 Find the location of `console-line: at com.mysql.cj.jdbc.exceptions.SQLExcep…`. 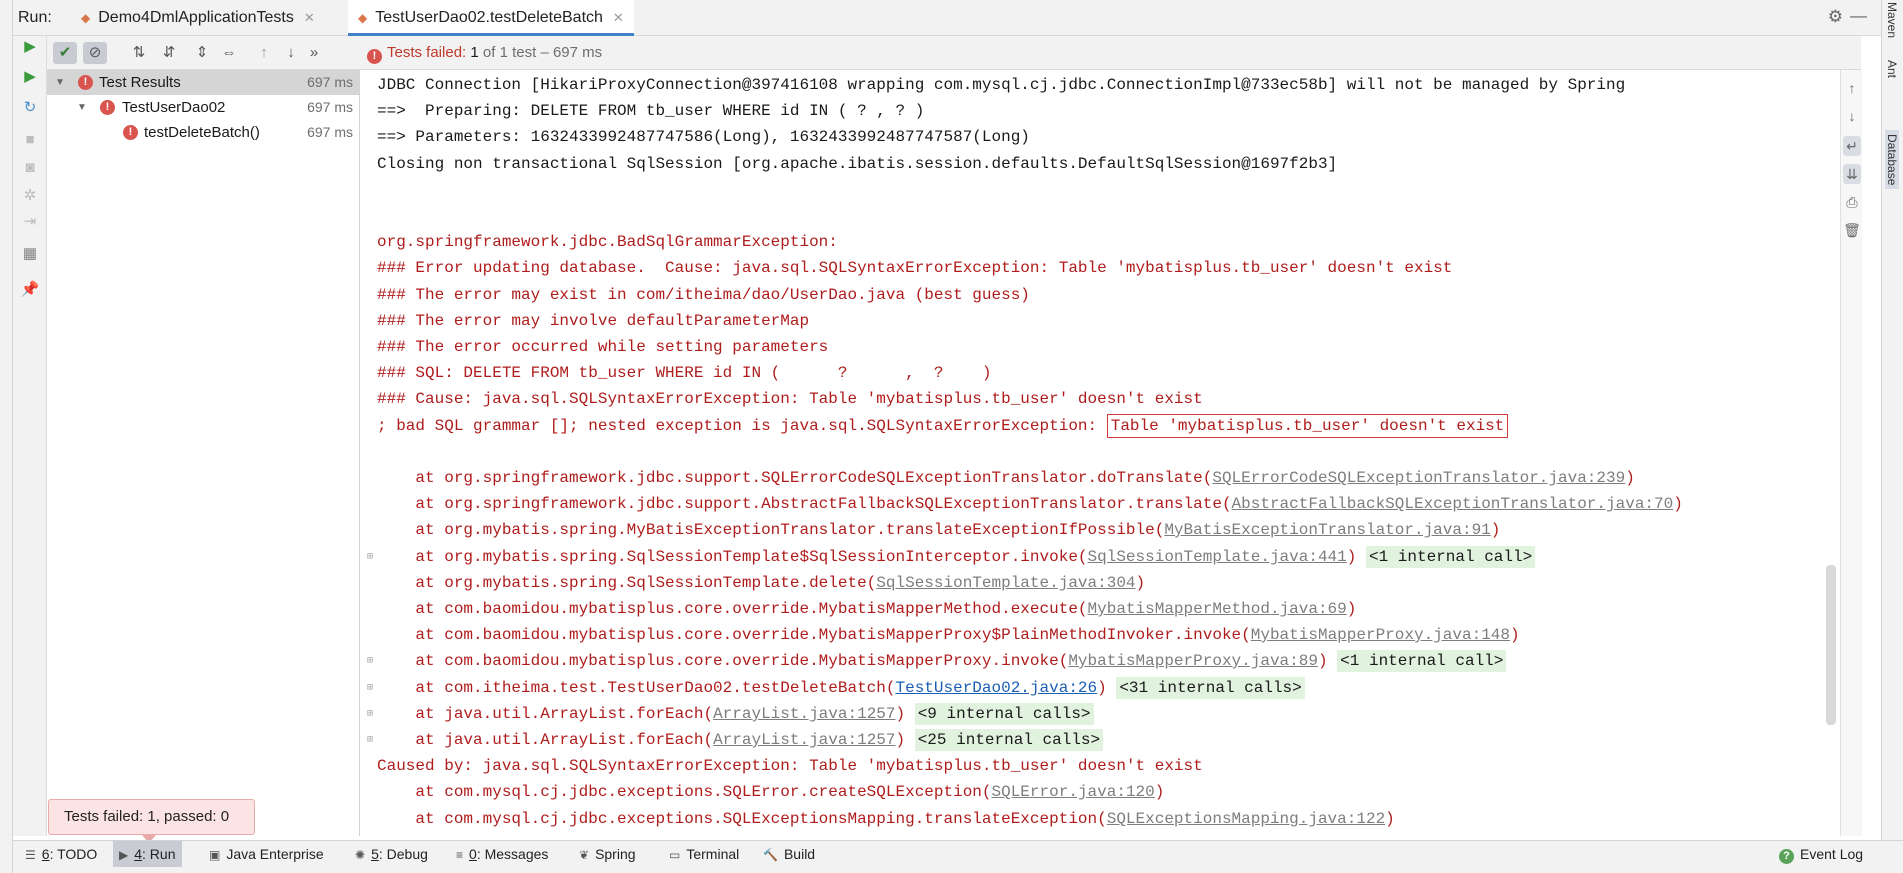

console-line: at com.mysql.cj.jdbc.exceptions.SQLExcep… is located at coordinates (886, 819).